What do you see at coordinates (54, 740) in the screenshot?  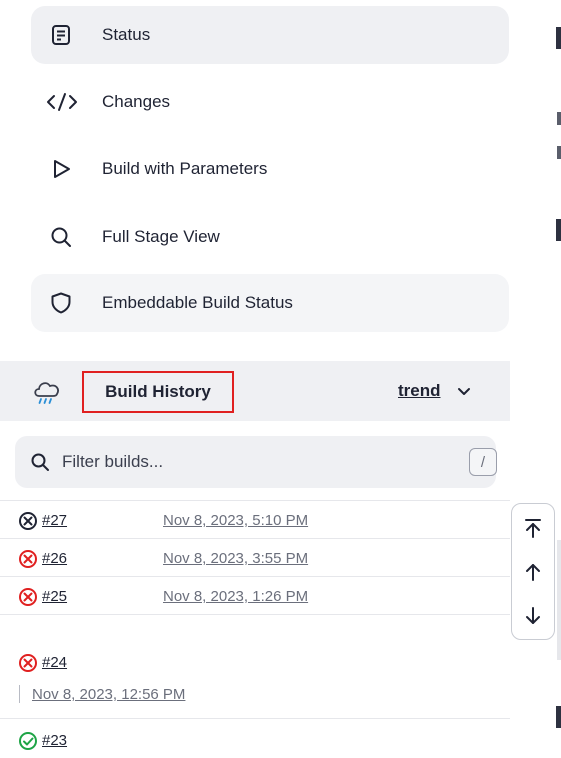 I see `build-number-link: #23` at bounding box center [54, 740].